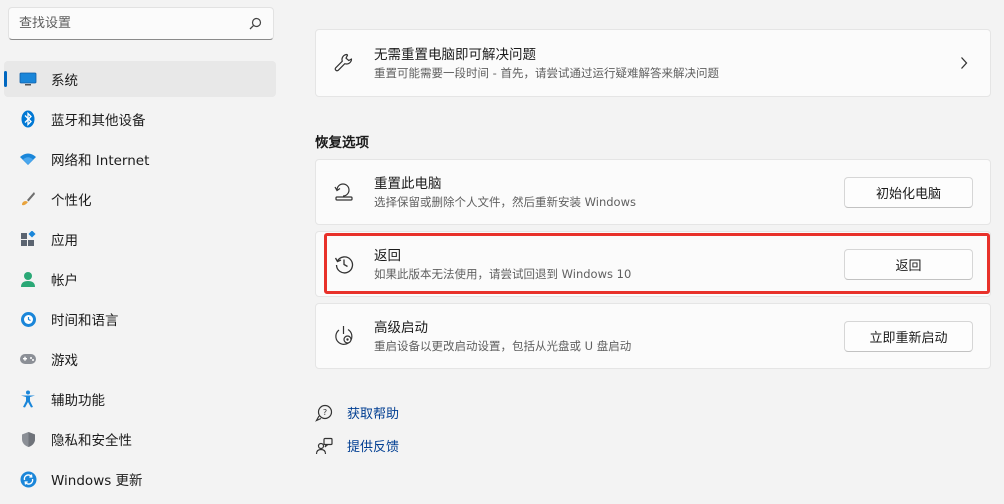  Describe the element at coordinates (140, 439) in the screenshot. I see `sidebar-item-privacy: 隐私和安全性` at that location.